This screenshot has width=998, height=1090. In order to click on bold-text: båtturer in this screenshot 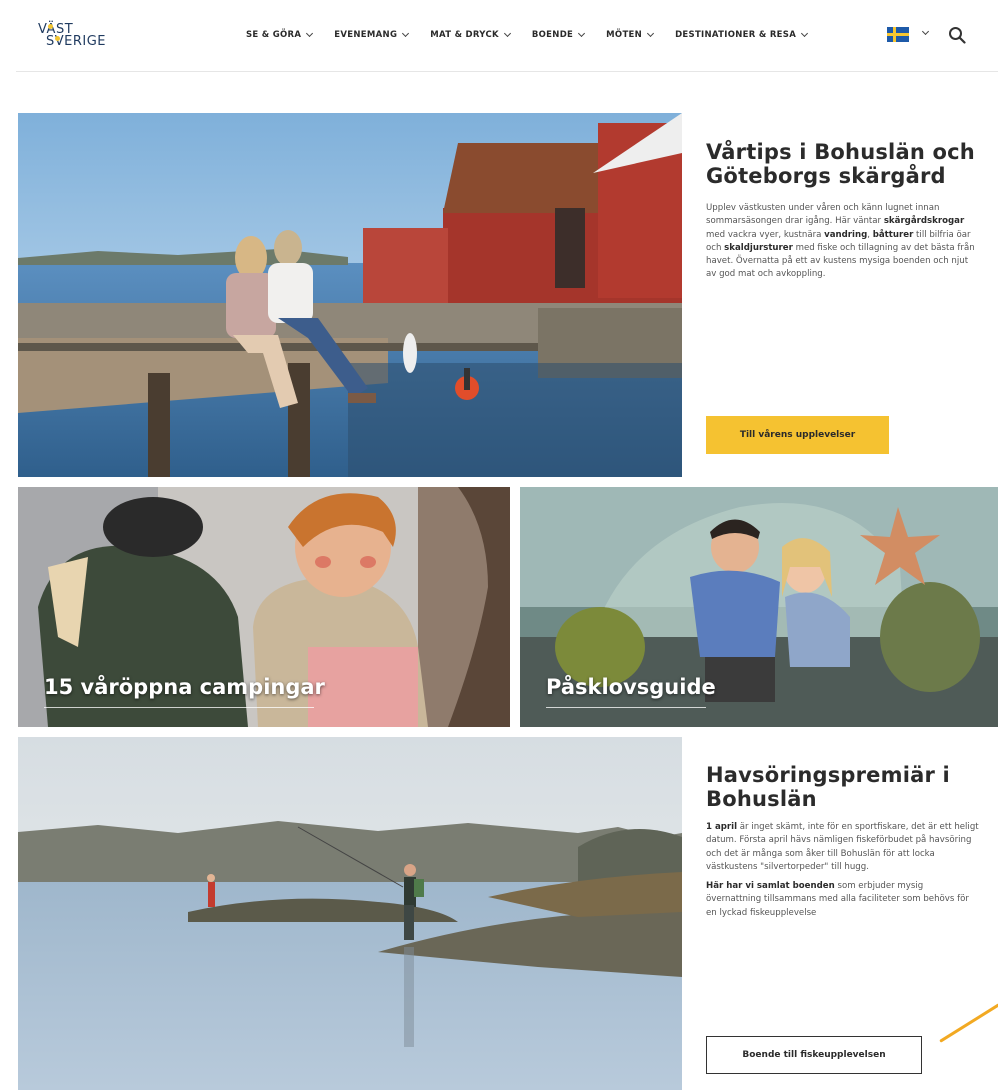, I will do `click(893, 234)`.